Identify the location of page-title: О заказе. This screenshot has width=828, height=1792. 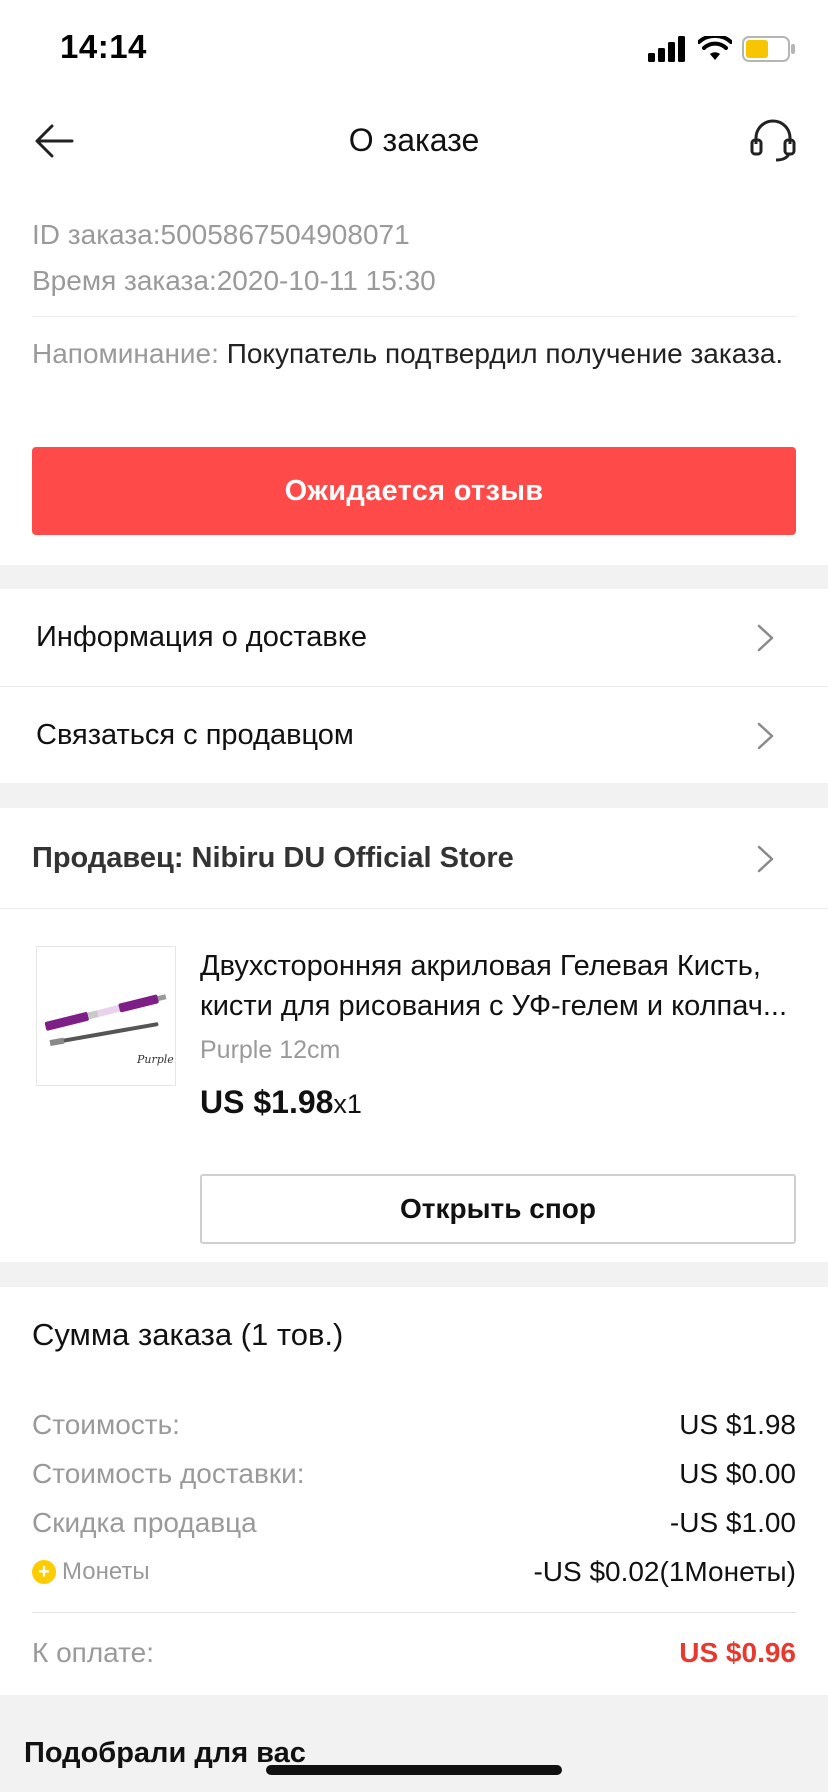
(414, 140).